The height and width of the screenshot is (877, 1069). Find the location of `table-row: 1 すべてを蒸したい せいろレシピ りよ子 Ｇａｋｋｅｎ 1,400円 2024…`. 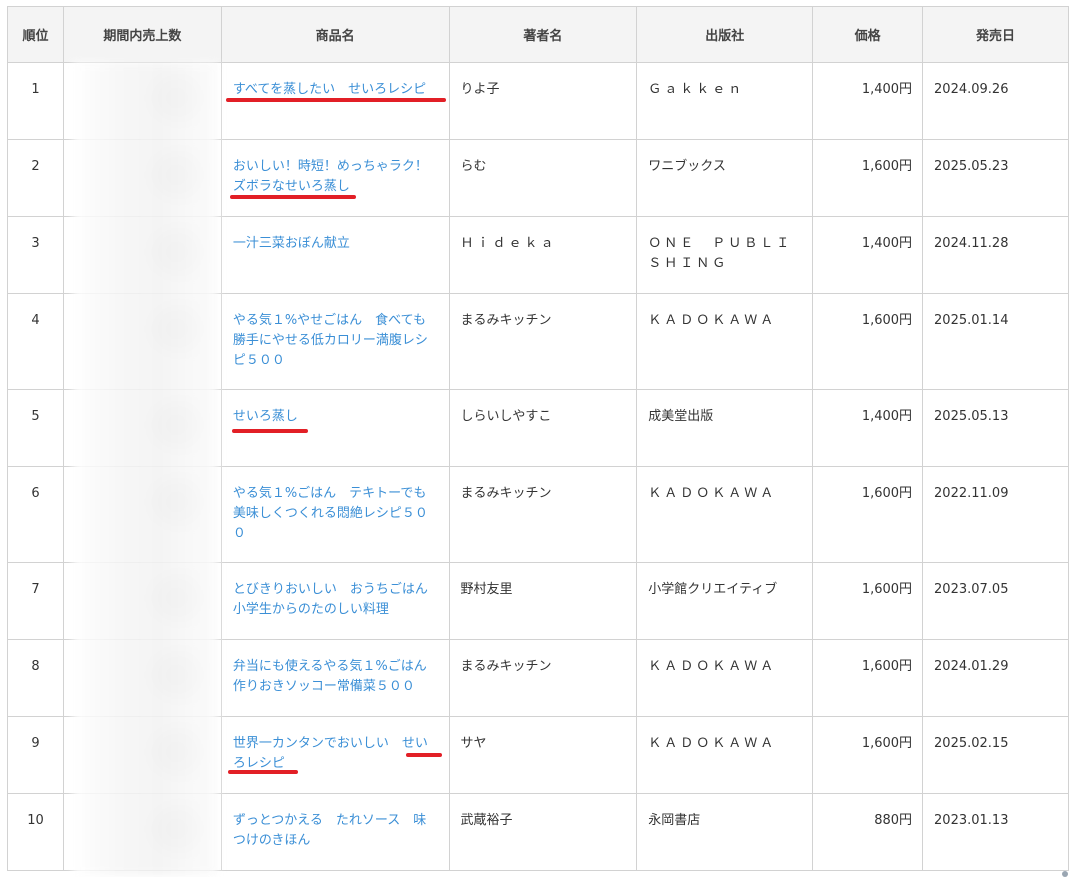

table-row: 1 すべてを蒸したい せいろレシピ りよ子 Ｇａｋｋｅｎ 1,400円 2024… is located at coordinates (538, 101).